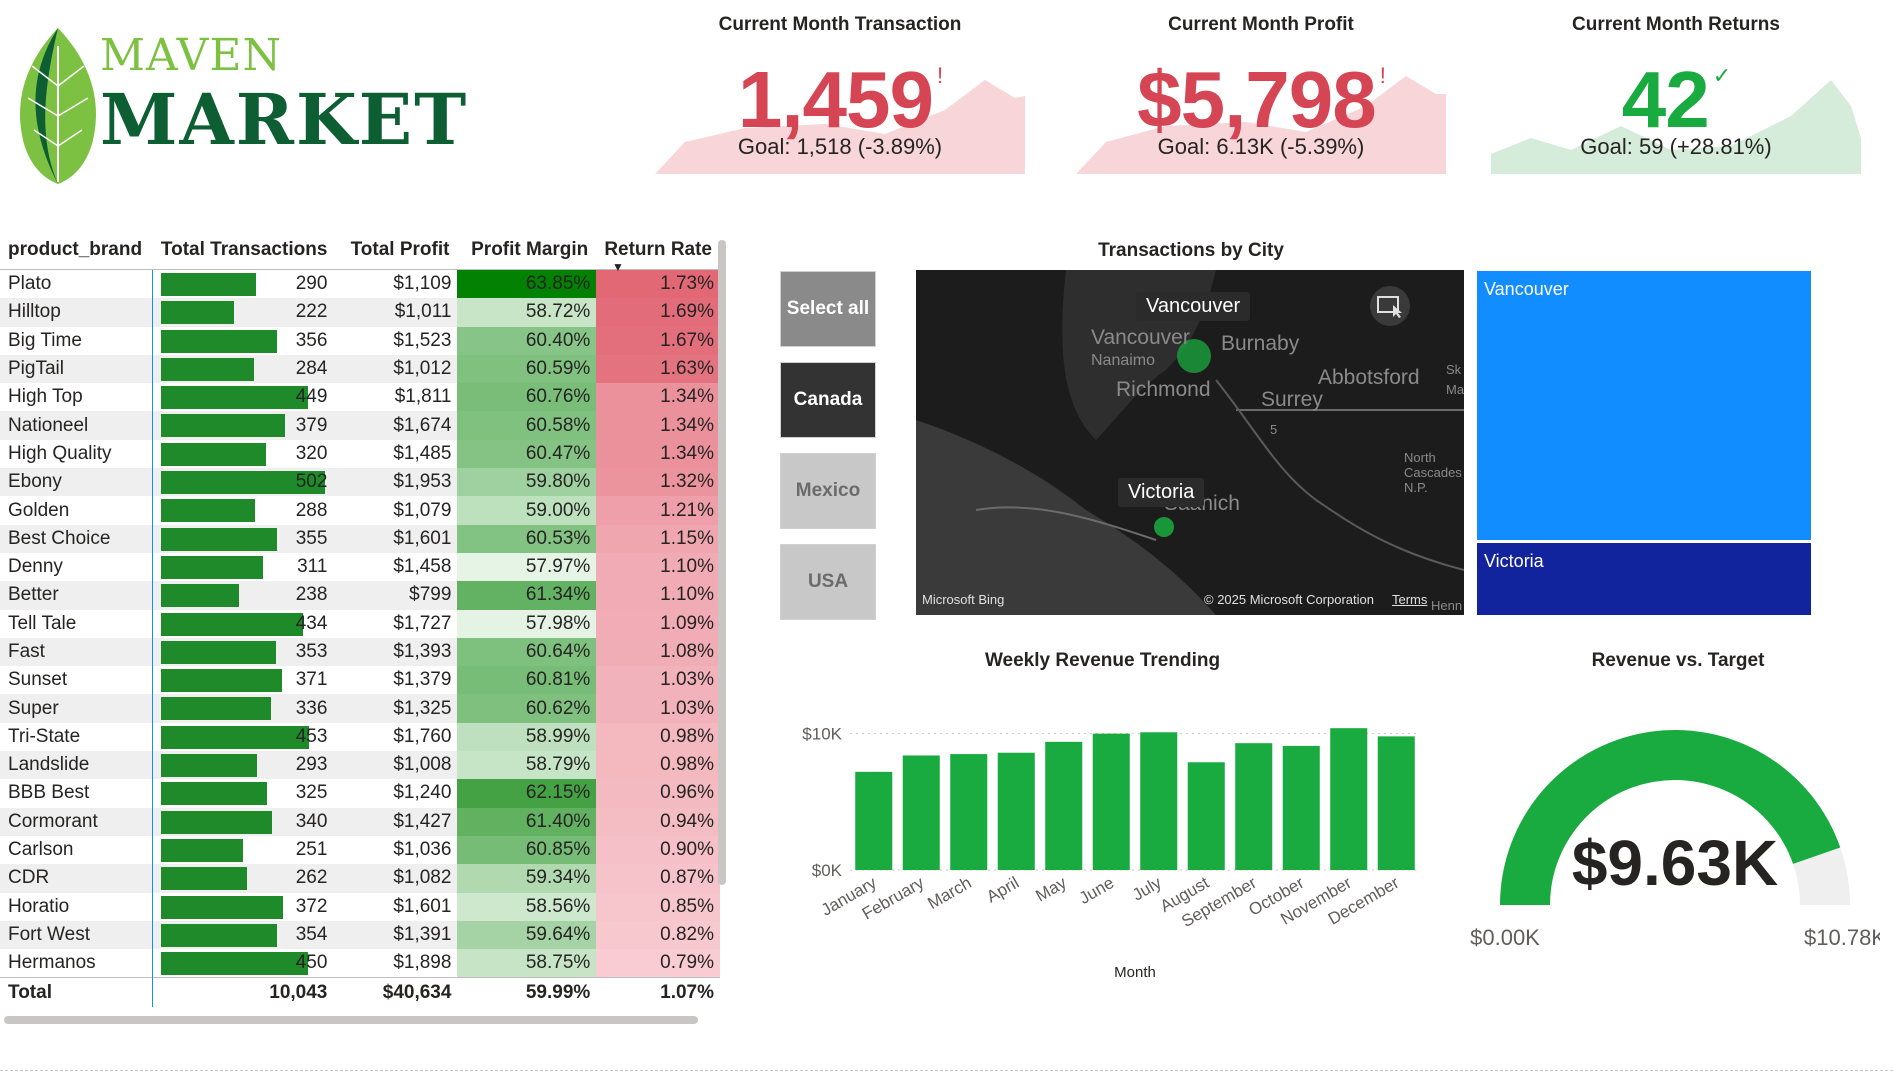  Describe the element at coordinates (527, 567) in the screenshot. I see `cell-profit-margin: 57.97%` at that location.